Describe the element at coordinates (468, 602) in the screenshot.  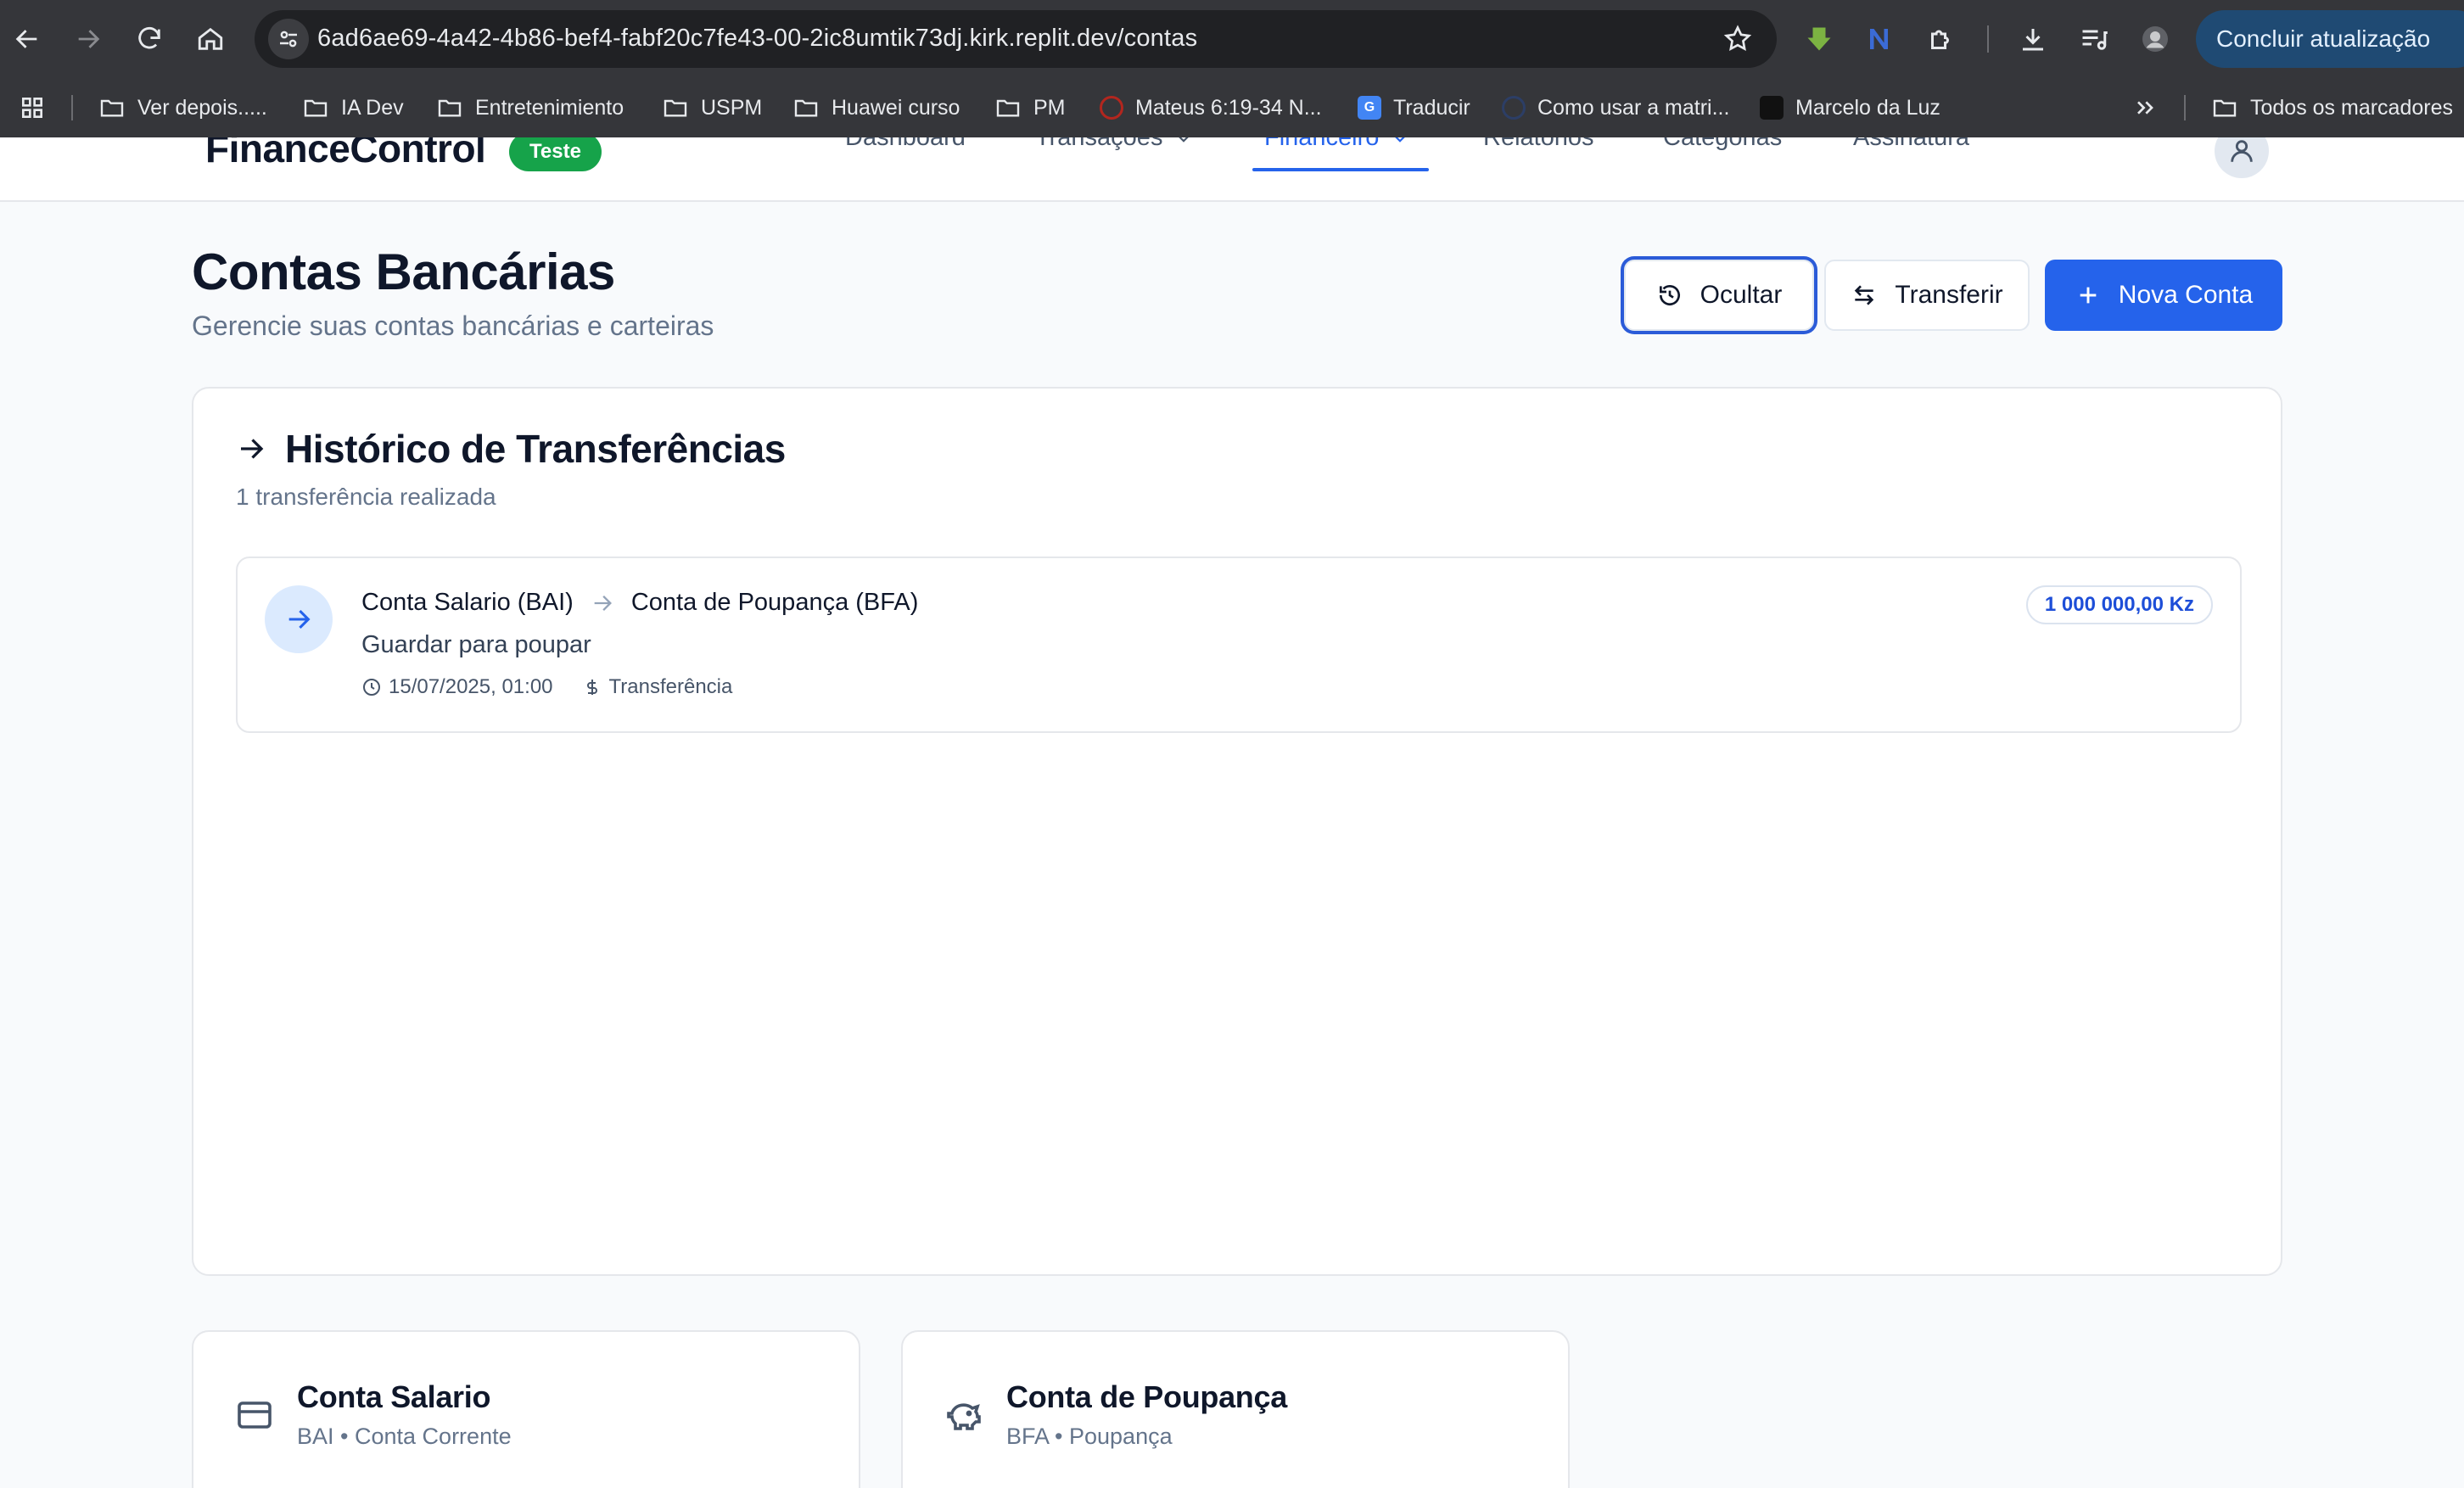
I see `transfer-from: Conta Salario (BAI)` at that location.